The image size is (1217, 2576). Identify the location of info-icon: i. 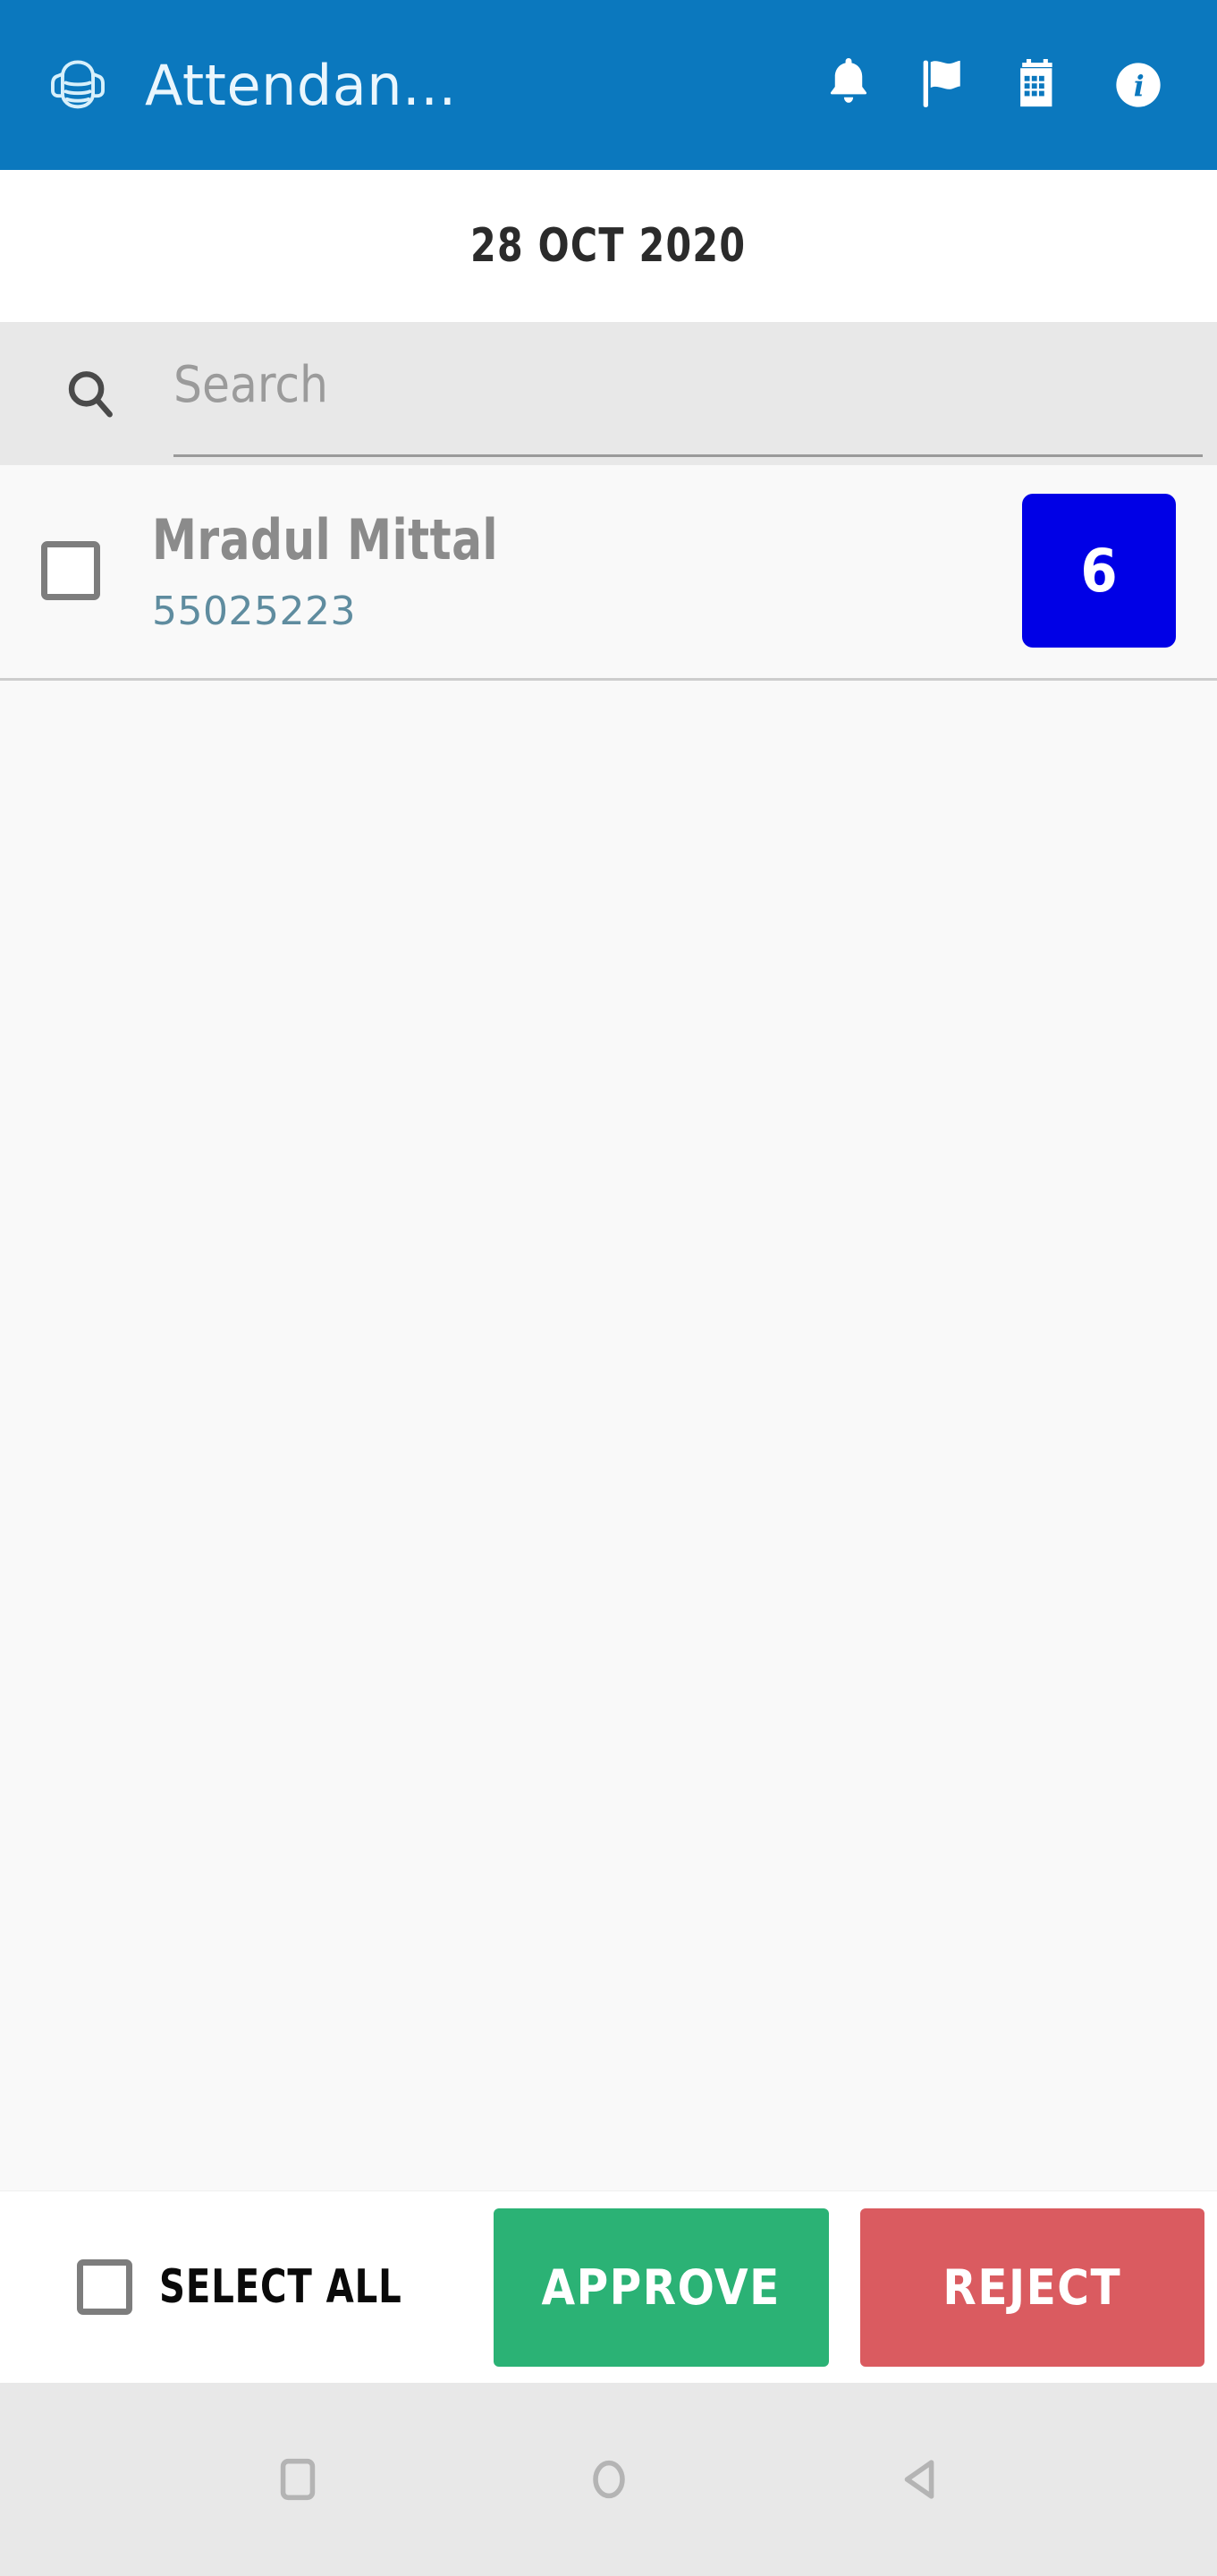
(1138, 85).